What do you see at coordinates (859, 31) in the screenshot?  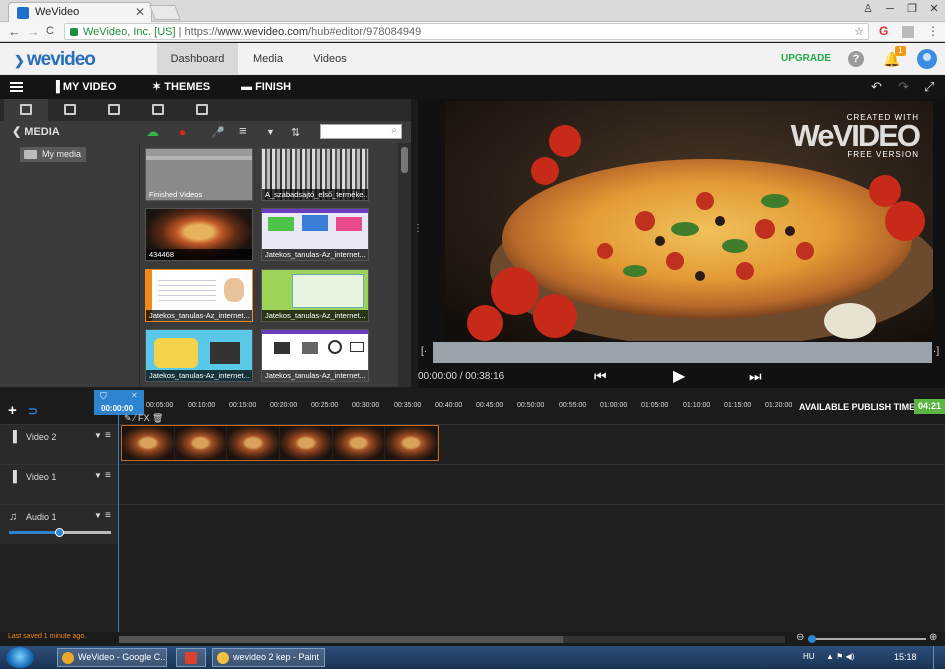 I see `bookmark-star-icon: ☆` at bounding box center [859, 31].